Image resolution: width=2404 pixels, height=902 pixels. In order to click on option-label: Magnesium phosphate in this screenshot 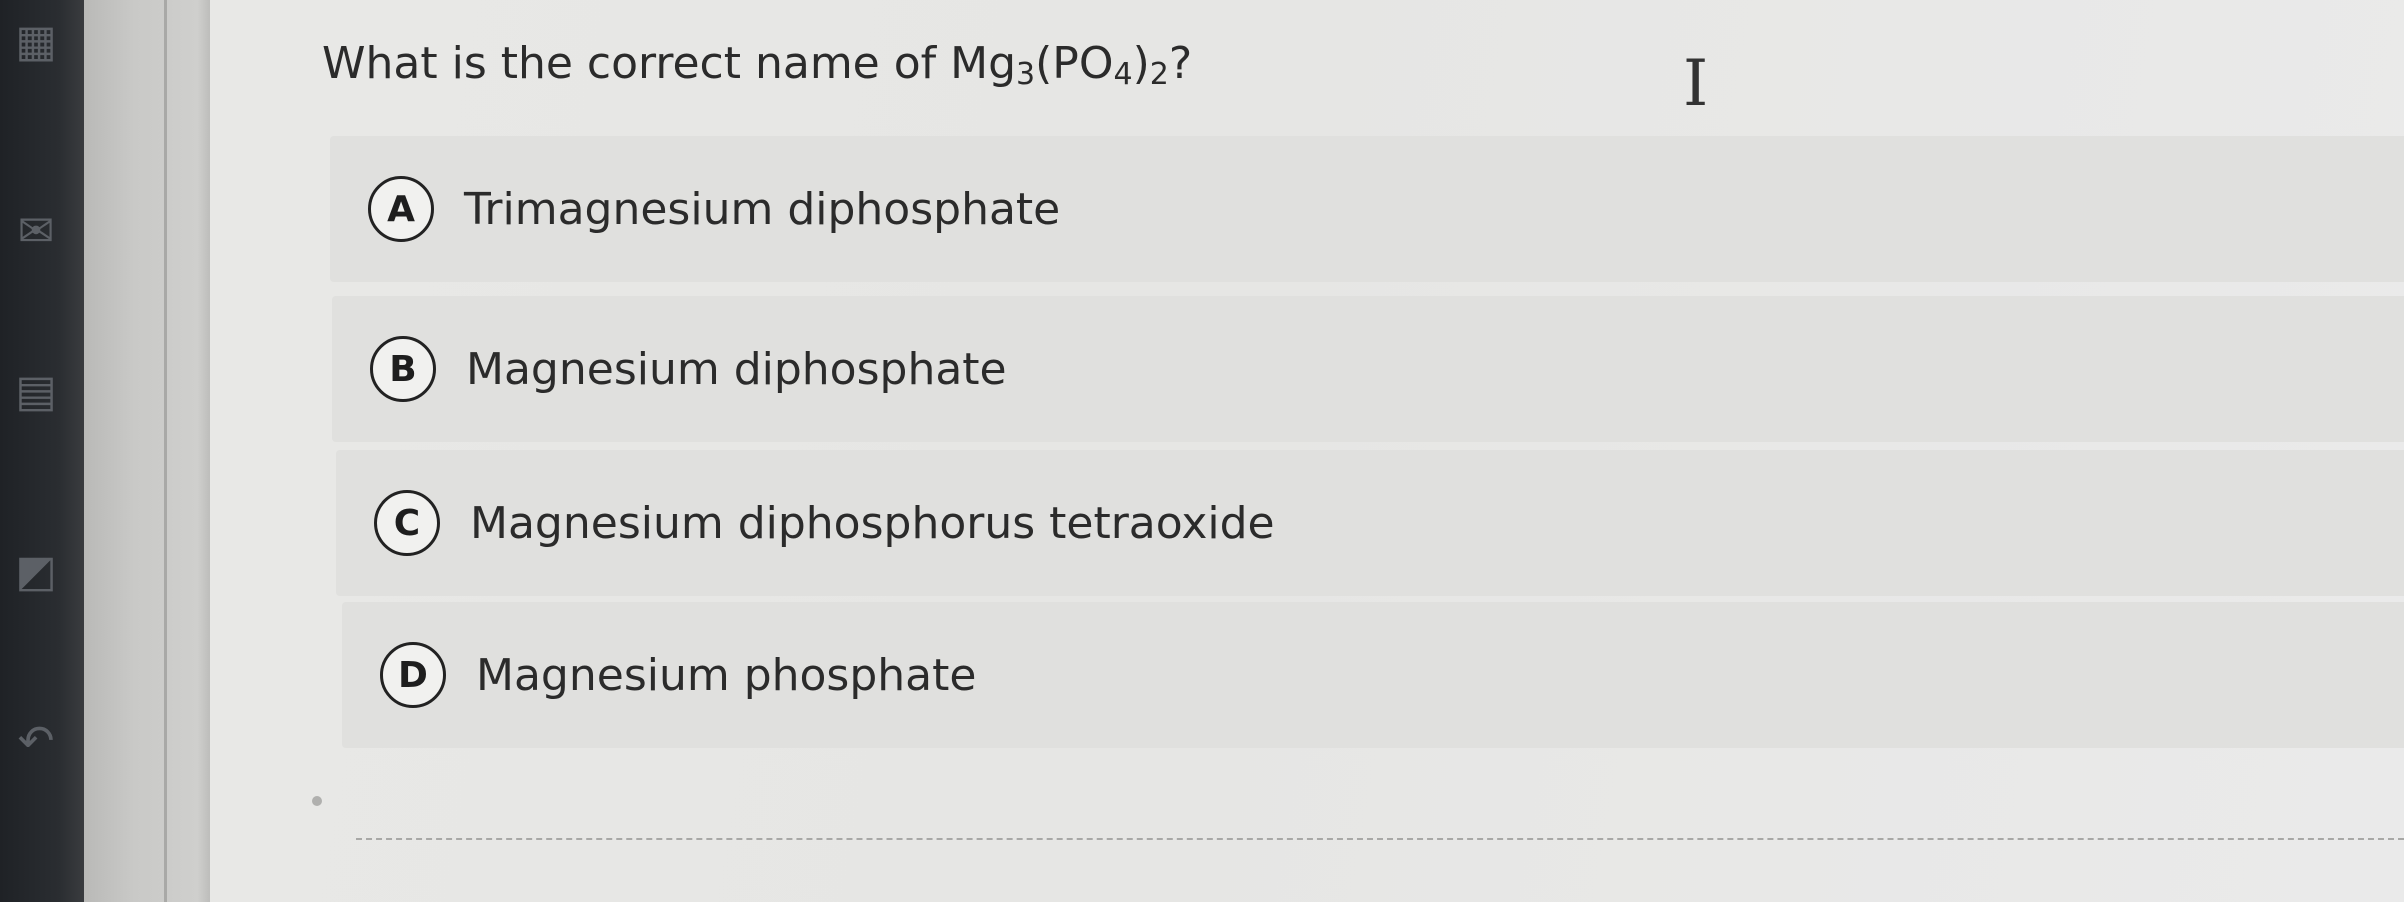, I will do `click(726, 675)`.